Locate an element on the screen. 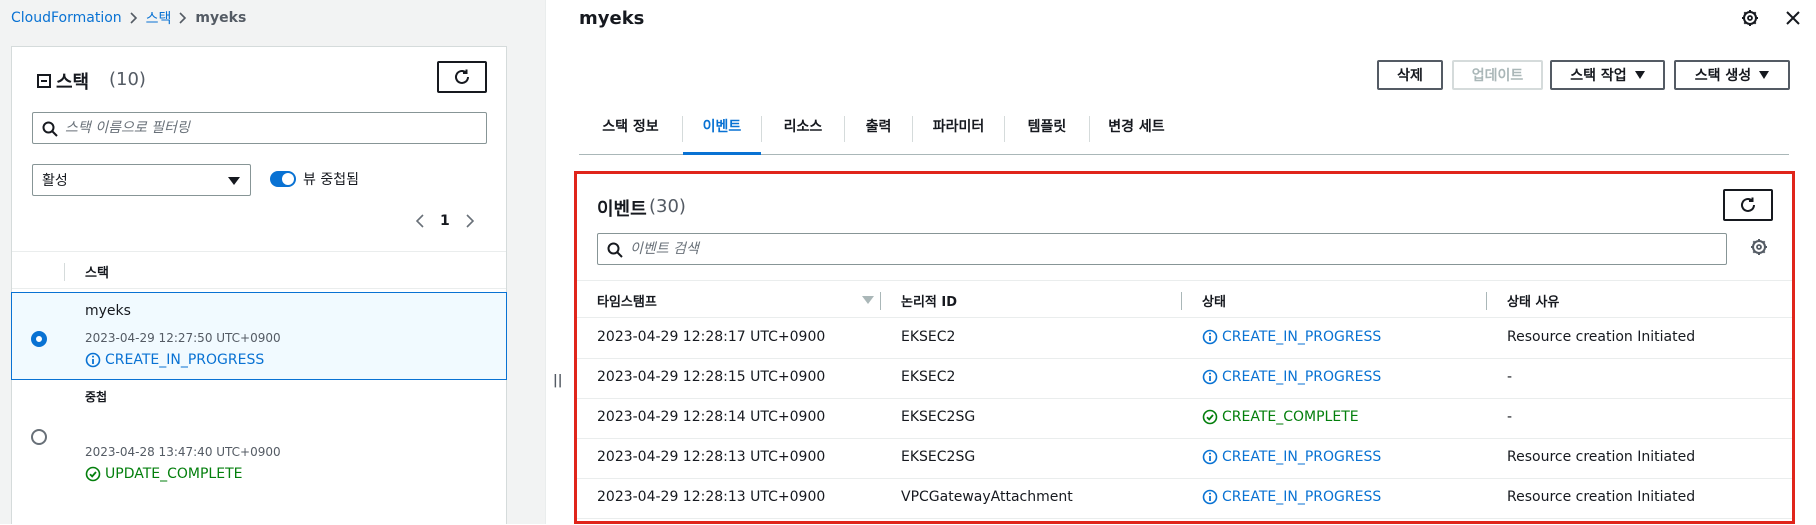 This screenshot has width=1816, height=525. breadcrumb-cloudformation: CloudFormation is located at coordinates (66, 18).